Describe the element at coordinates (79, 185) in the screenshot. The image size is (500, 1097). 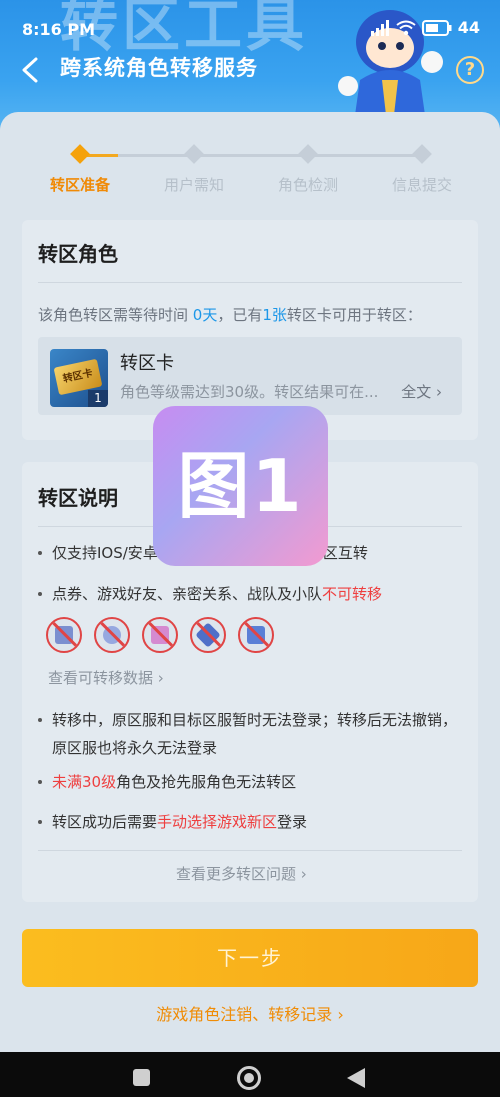
I see `step-label: 转区准备` at that location.